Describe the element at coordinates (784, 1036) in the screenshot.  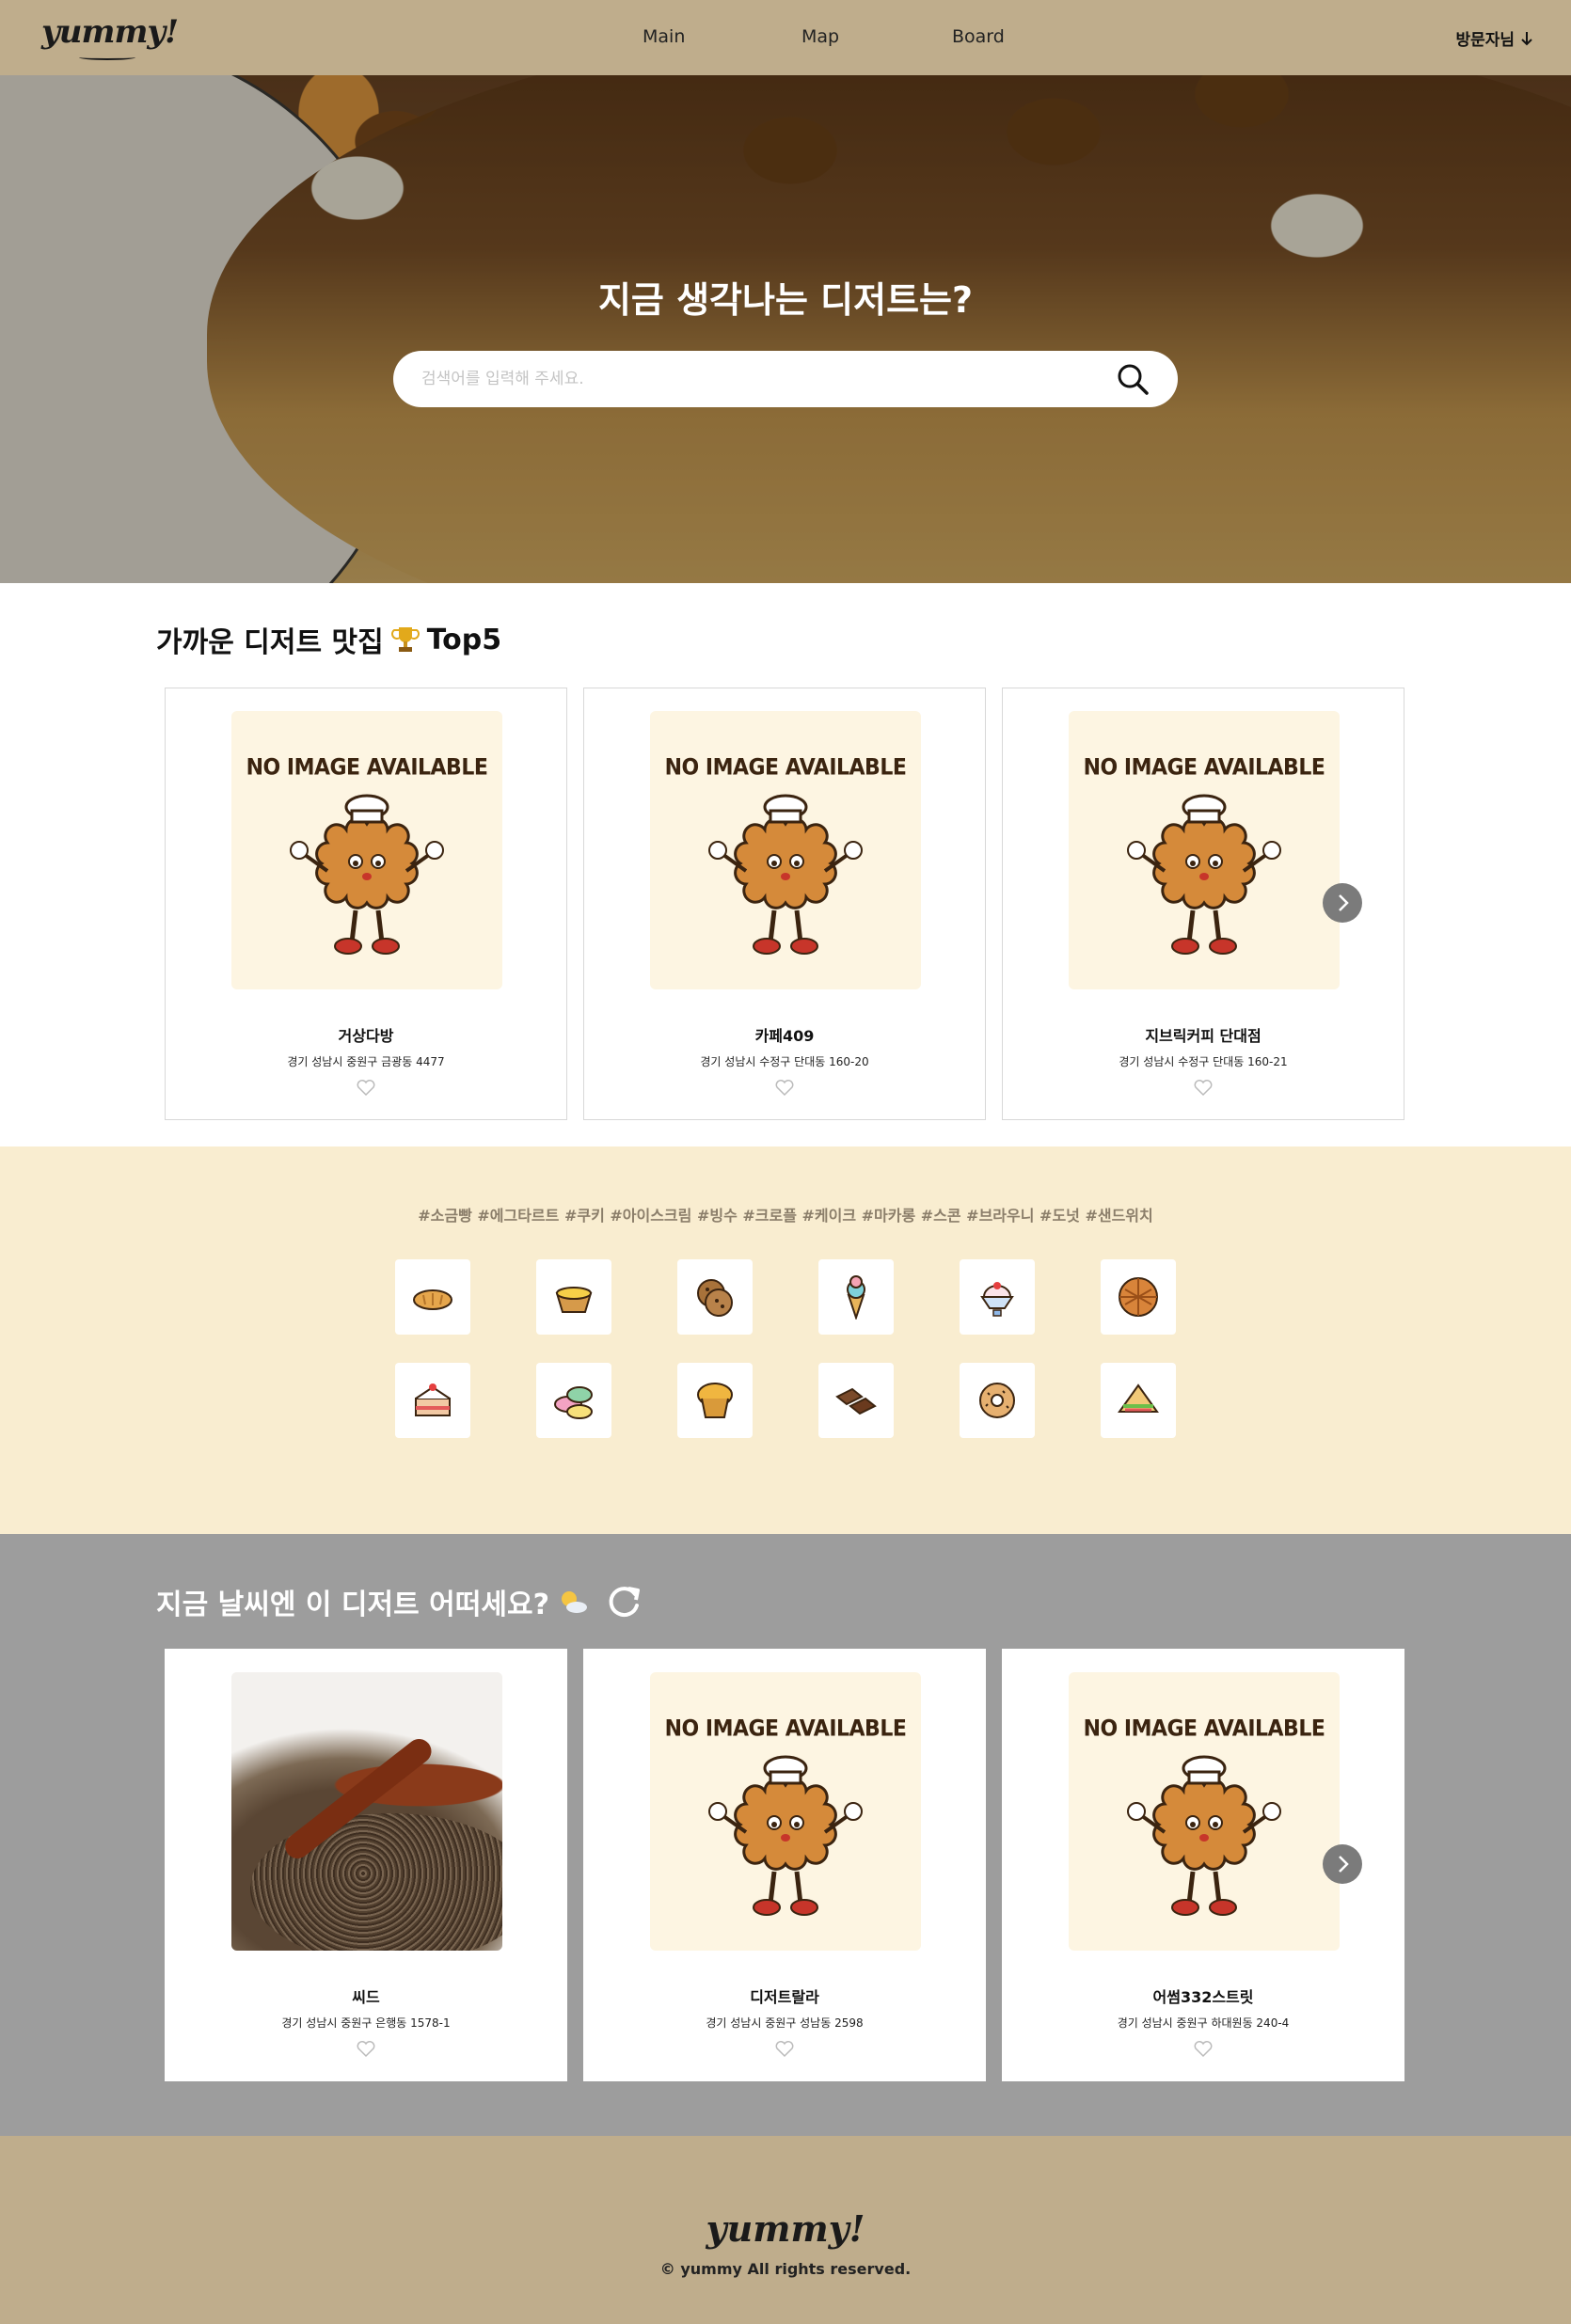
I see `restaurant-name: 카페409` at that location.